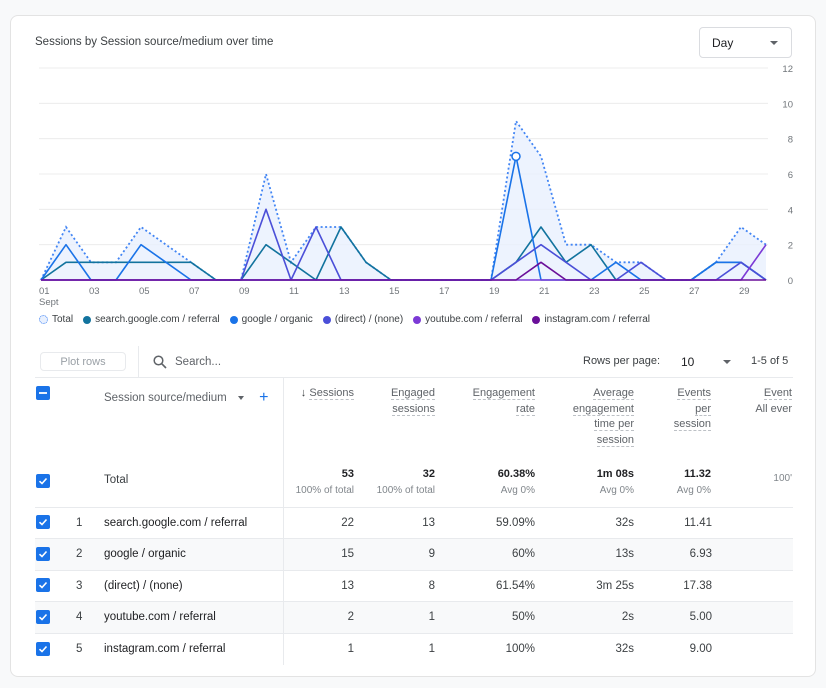  I want to click on col-header-avg-engagement-time: Average engagement time per session, so click(585, 420).